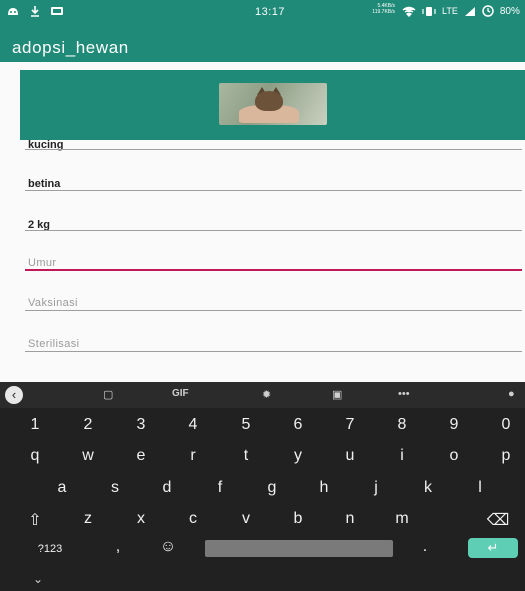 The image size is (525, 591). Describe the element at coordinates (167, 488) in the screenshot. I see `key-d: d` at that location.